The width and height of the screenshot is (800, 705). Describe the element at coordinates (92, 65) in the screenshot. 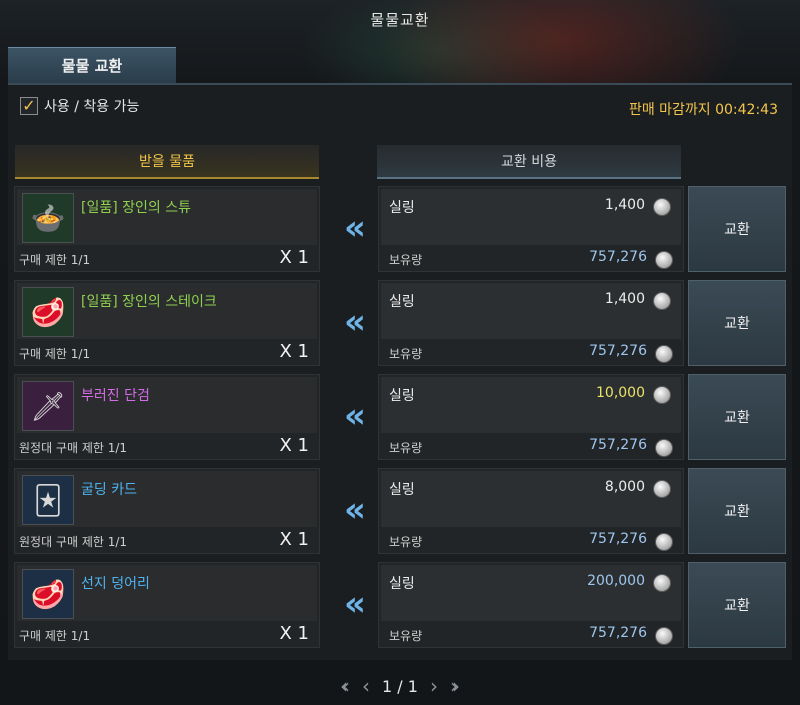

I see `tab-barter: 물물 교환` at that location.